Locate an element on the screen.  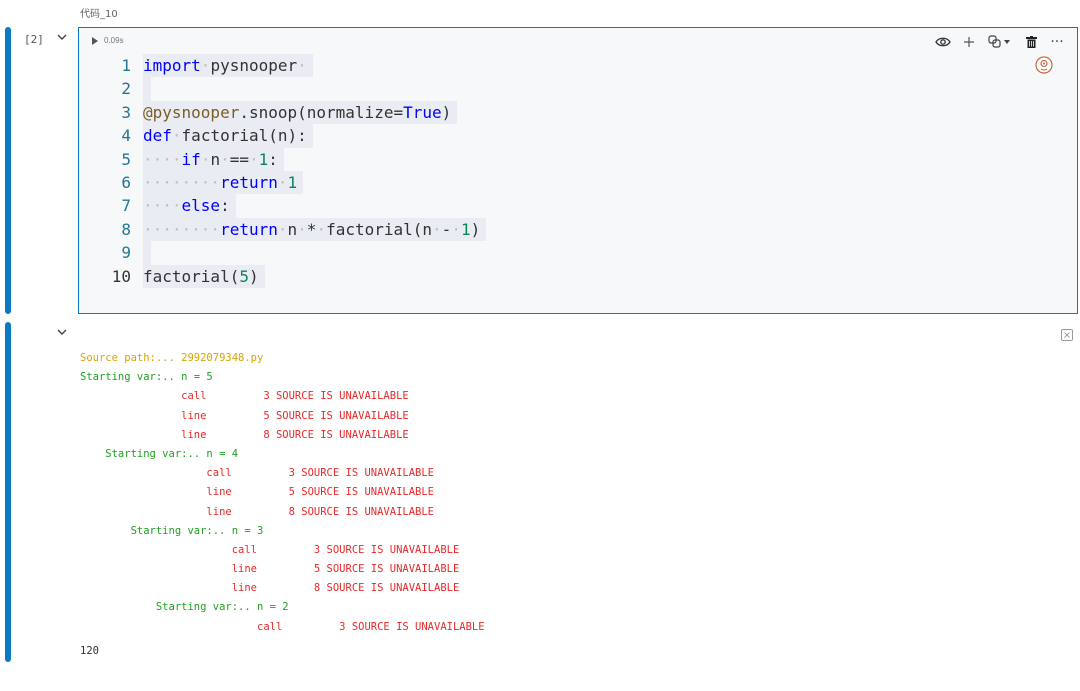
code-line: 7 ····else: is located at coordinates (292, 206).